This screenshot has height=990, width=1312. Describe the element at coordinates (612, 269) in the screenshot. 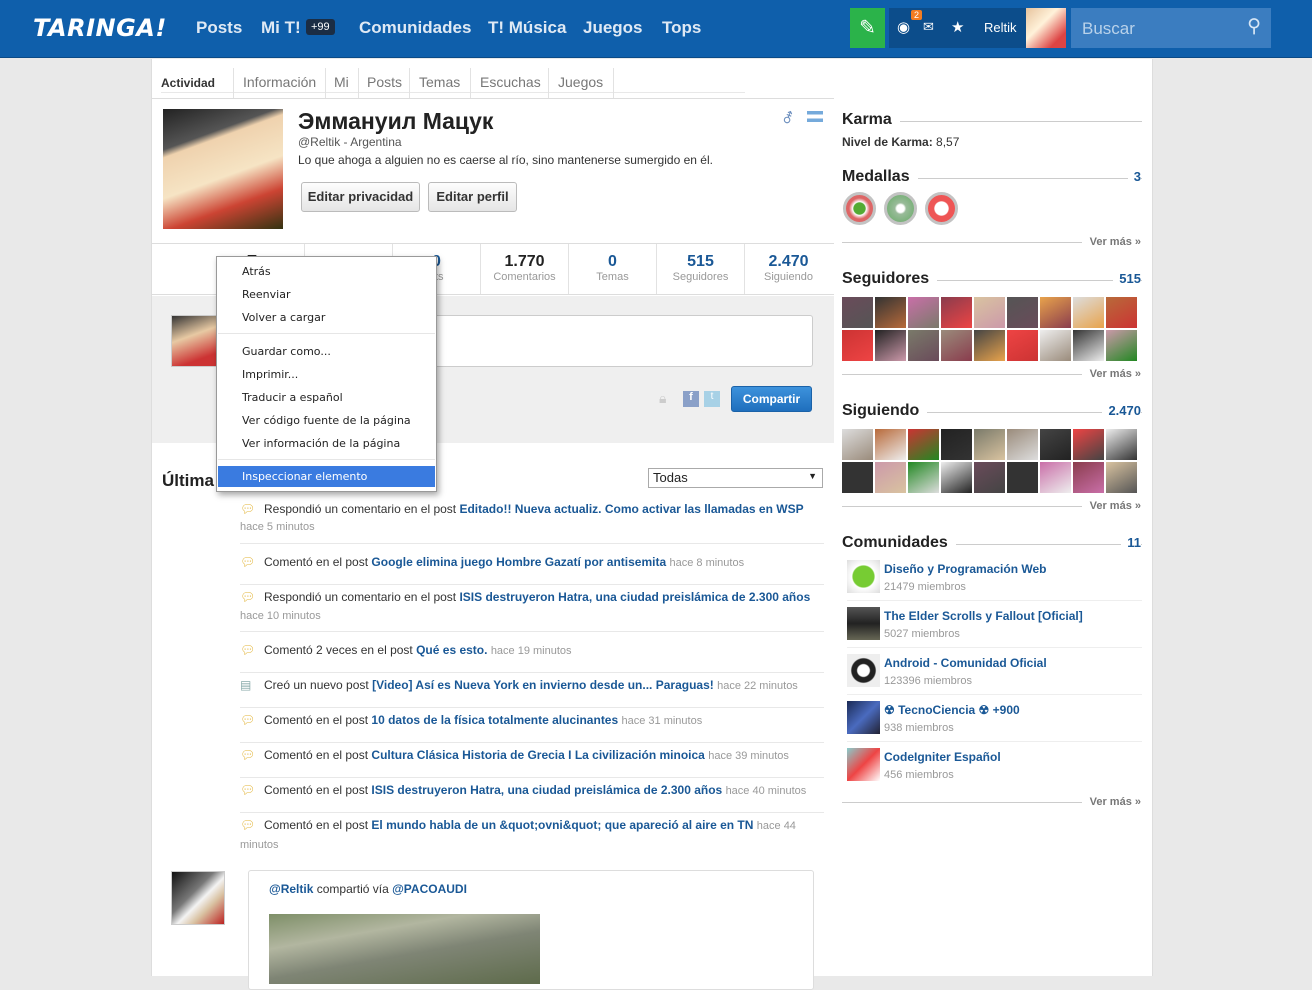

I see `stat-temas: 0 Temas` at that location.